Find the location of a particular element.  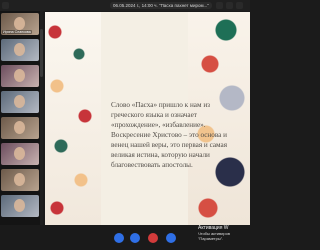

people-icon is located at coordinates (229, 5).